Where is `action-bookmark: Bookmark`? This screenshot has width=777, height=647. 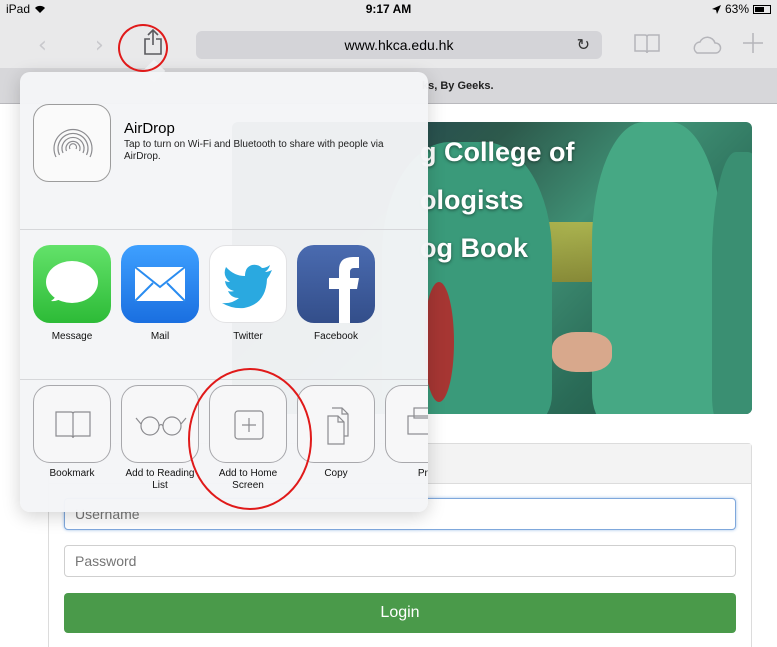 action-bookmark: Bookmark is located at coordinates (72, 432).